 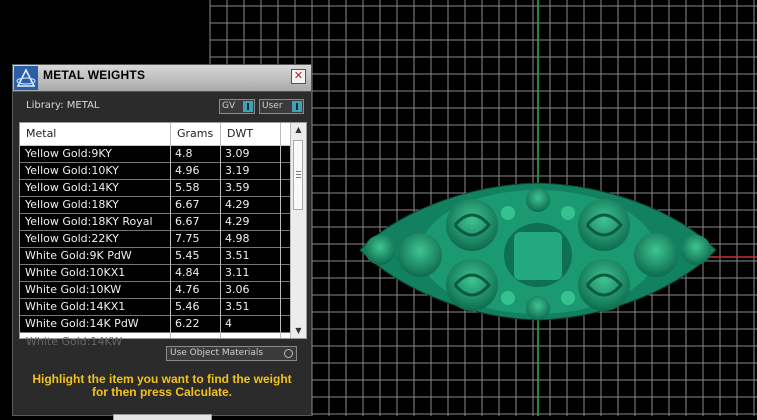 I want to click on table-row: White Gold:9K PdW 5.45 3.51, so click(x=156, y=256).